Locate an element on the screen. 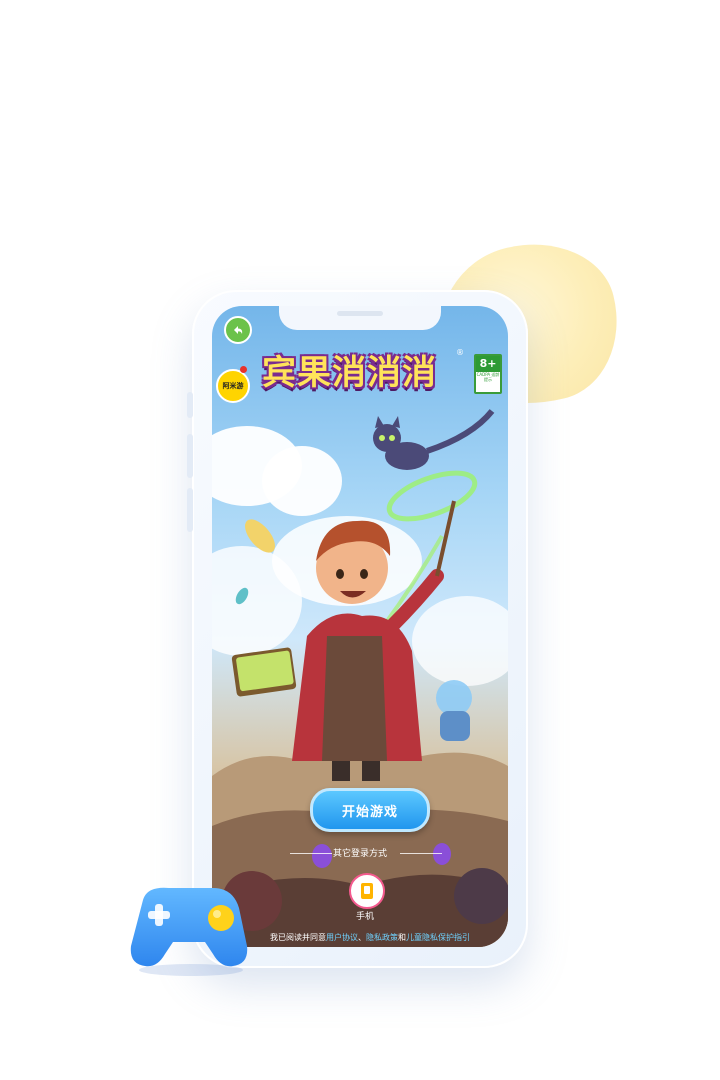  agreement-text: 我已阅读并同意用户协议、隐私政策和儿童隐私保护指引 is located at coordinates (370, 937).